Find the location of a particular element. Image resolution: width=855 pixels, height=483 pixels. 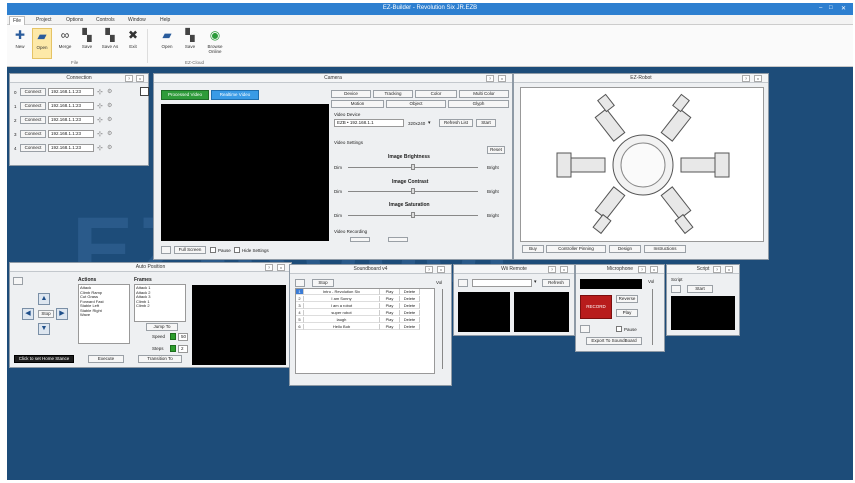

camera-toggle-button is located at coordinates (144, 91).